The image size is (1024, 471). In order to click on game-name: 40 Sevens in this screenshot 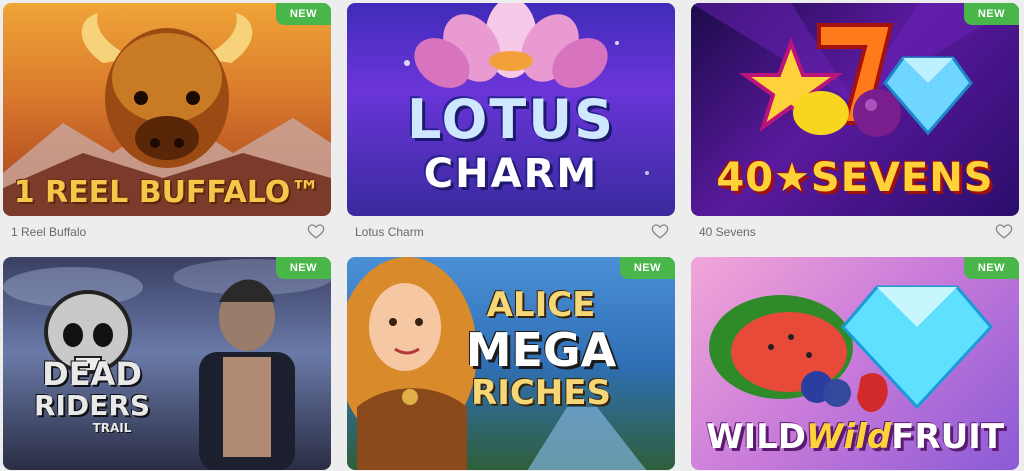, I will do `click(727, 232)`.